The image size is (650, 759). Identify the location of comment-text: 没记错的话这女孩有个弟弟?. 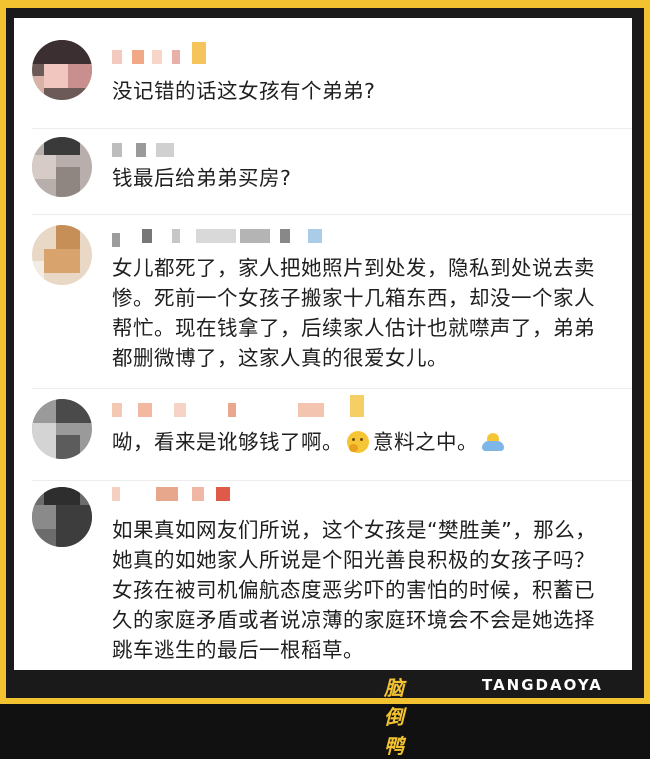
(244, 91).